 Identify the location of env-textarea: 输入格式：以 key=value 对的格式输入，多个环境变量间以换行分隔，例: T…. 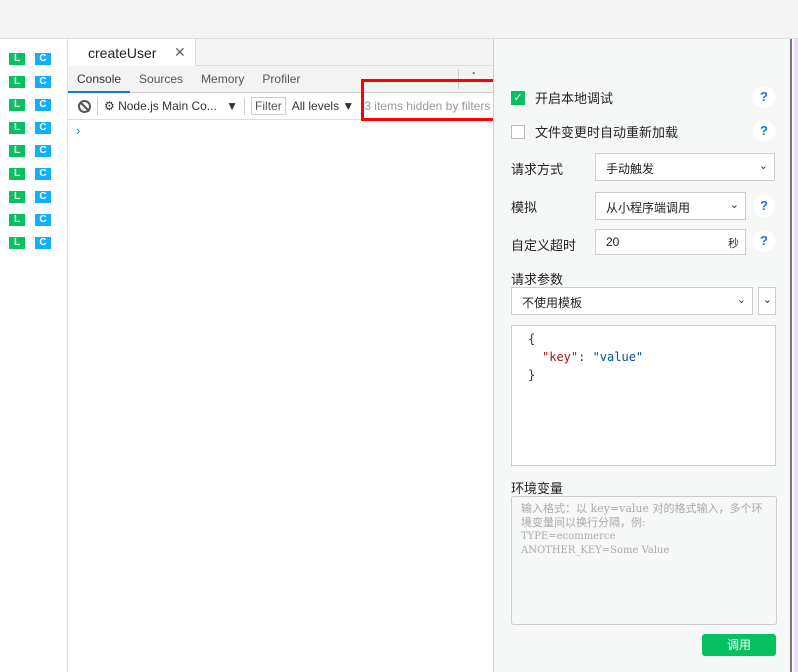
(644, 560).